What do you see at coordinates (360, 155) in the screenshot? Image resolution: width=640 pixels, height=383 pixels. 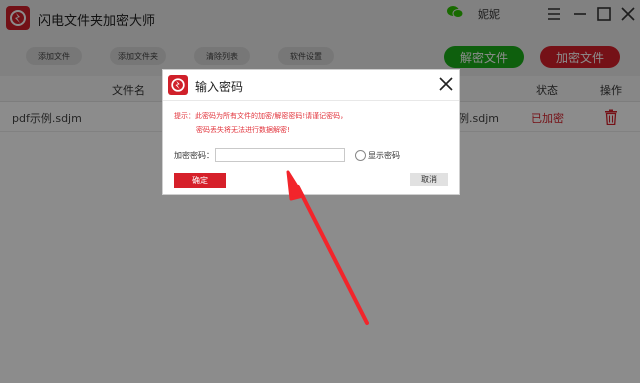 I see `show-password-radio` at bounding box center [360, 155].